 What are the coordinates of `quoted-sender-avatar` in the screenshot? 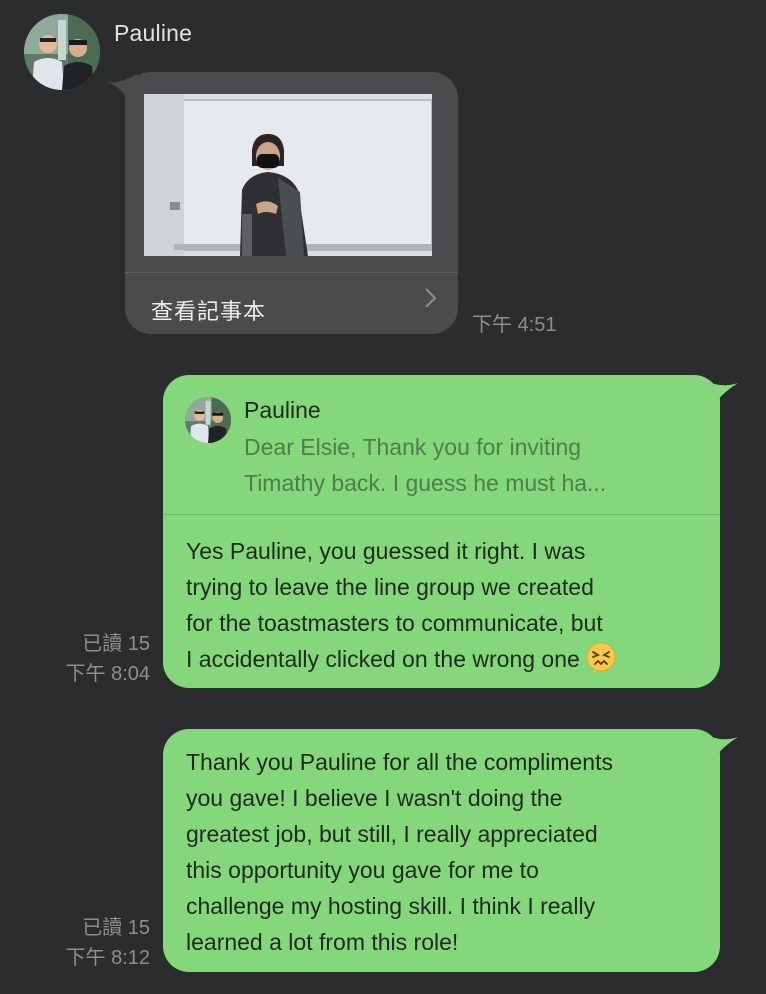 It's located at (208, 420).